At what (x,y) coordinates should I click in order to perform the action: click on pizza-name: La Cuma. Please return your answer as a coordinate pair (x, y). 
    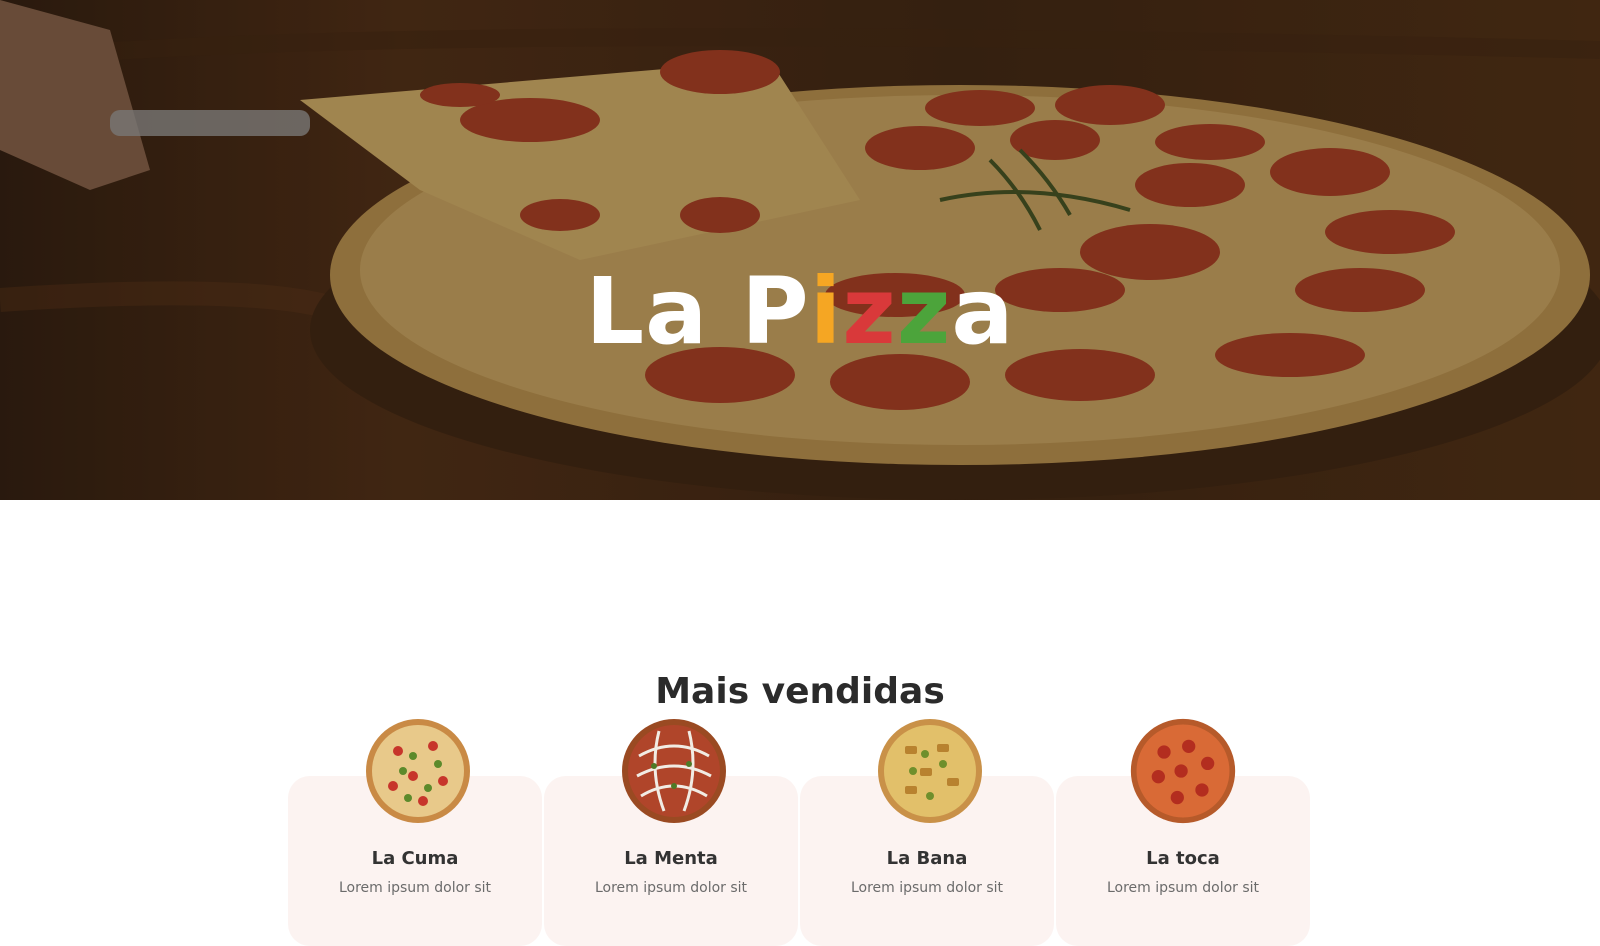
    Looking at the image, I should click on (415, 858).